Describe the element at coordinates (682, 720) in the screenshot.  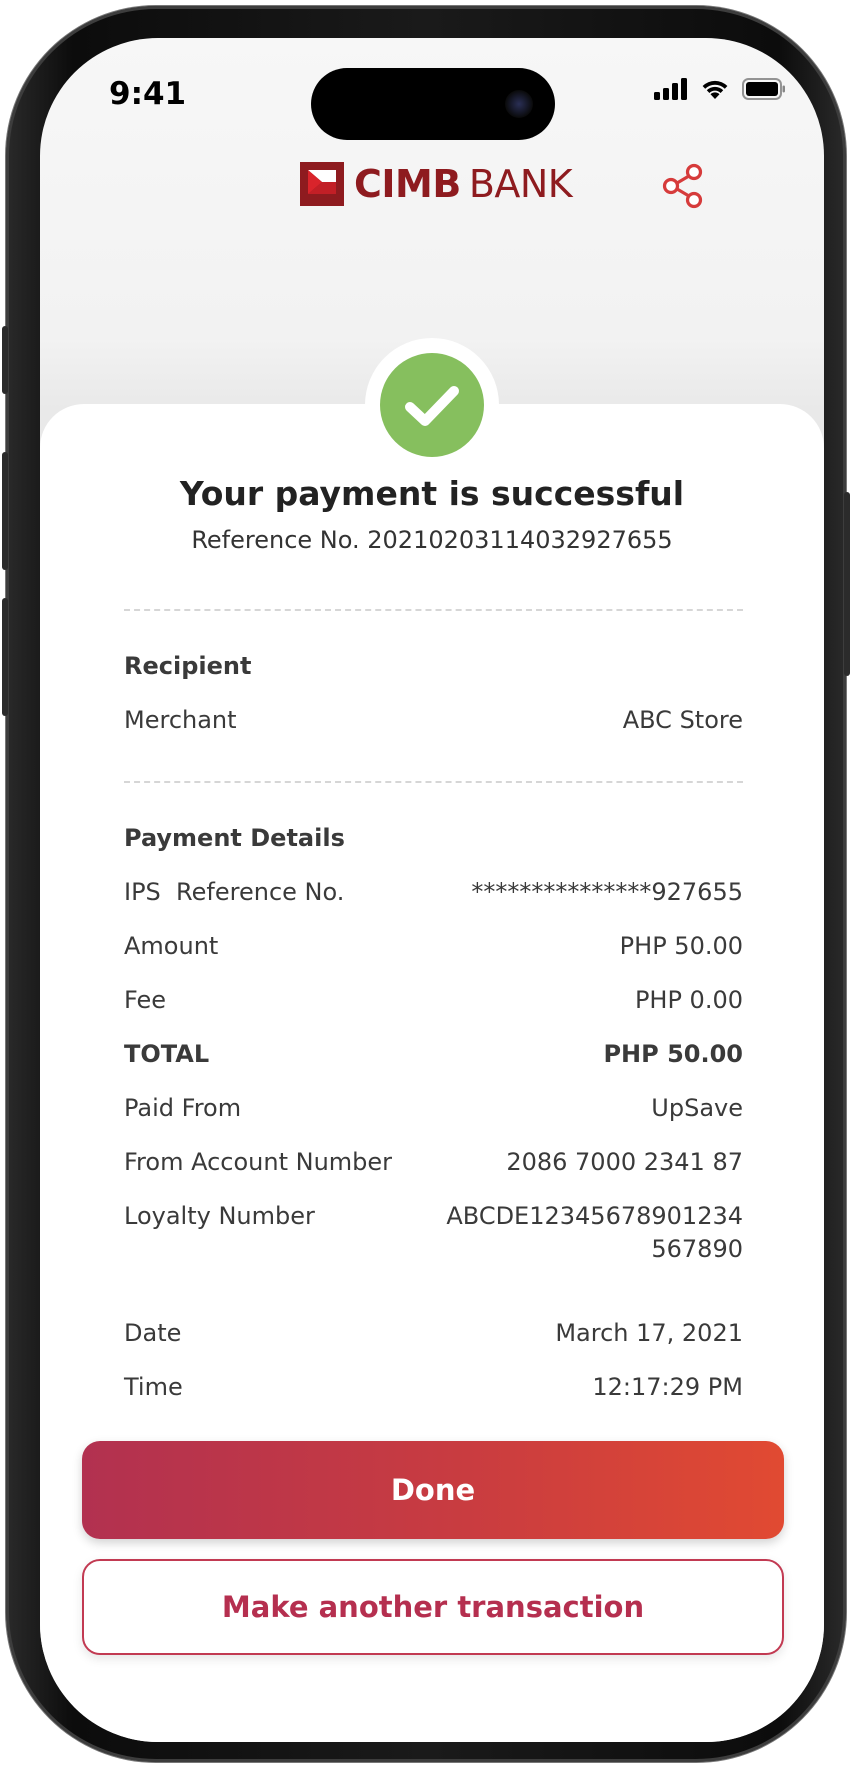
I see `merchant-value: ABC Store` at that location.